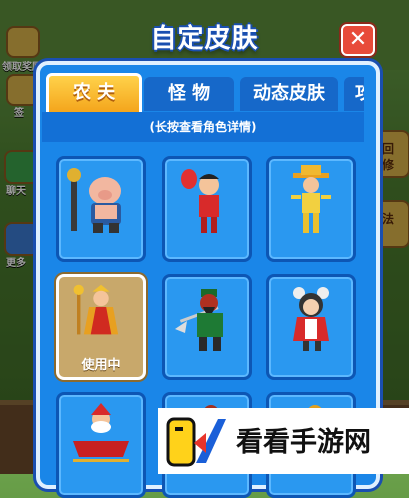 The width and height of the screenshot is (409, 498). I want to click on red-suit-man-icon, so click(200, 201).